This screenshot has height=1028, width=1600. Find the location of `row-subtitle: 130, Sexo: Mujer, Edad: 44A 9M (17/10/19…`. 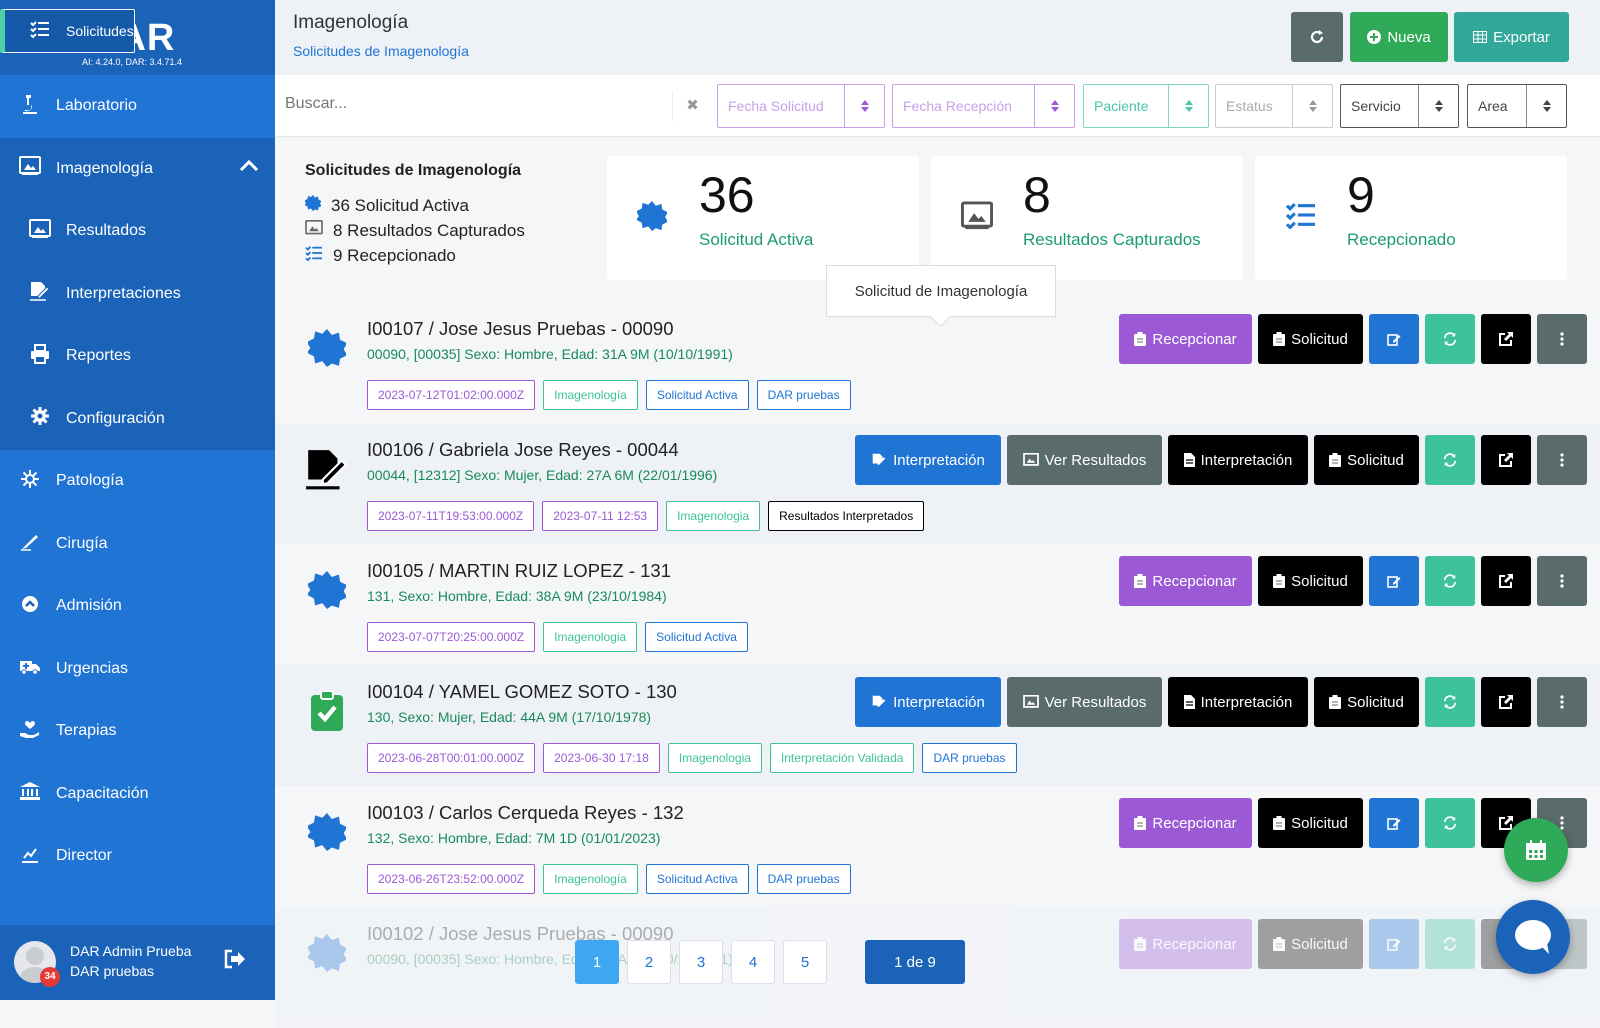

row-subtitle: 130, Sexo: Mujer, Edad: 44A 9M (17/10/19… is located at coordinates (509, 717).